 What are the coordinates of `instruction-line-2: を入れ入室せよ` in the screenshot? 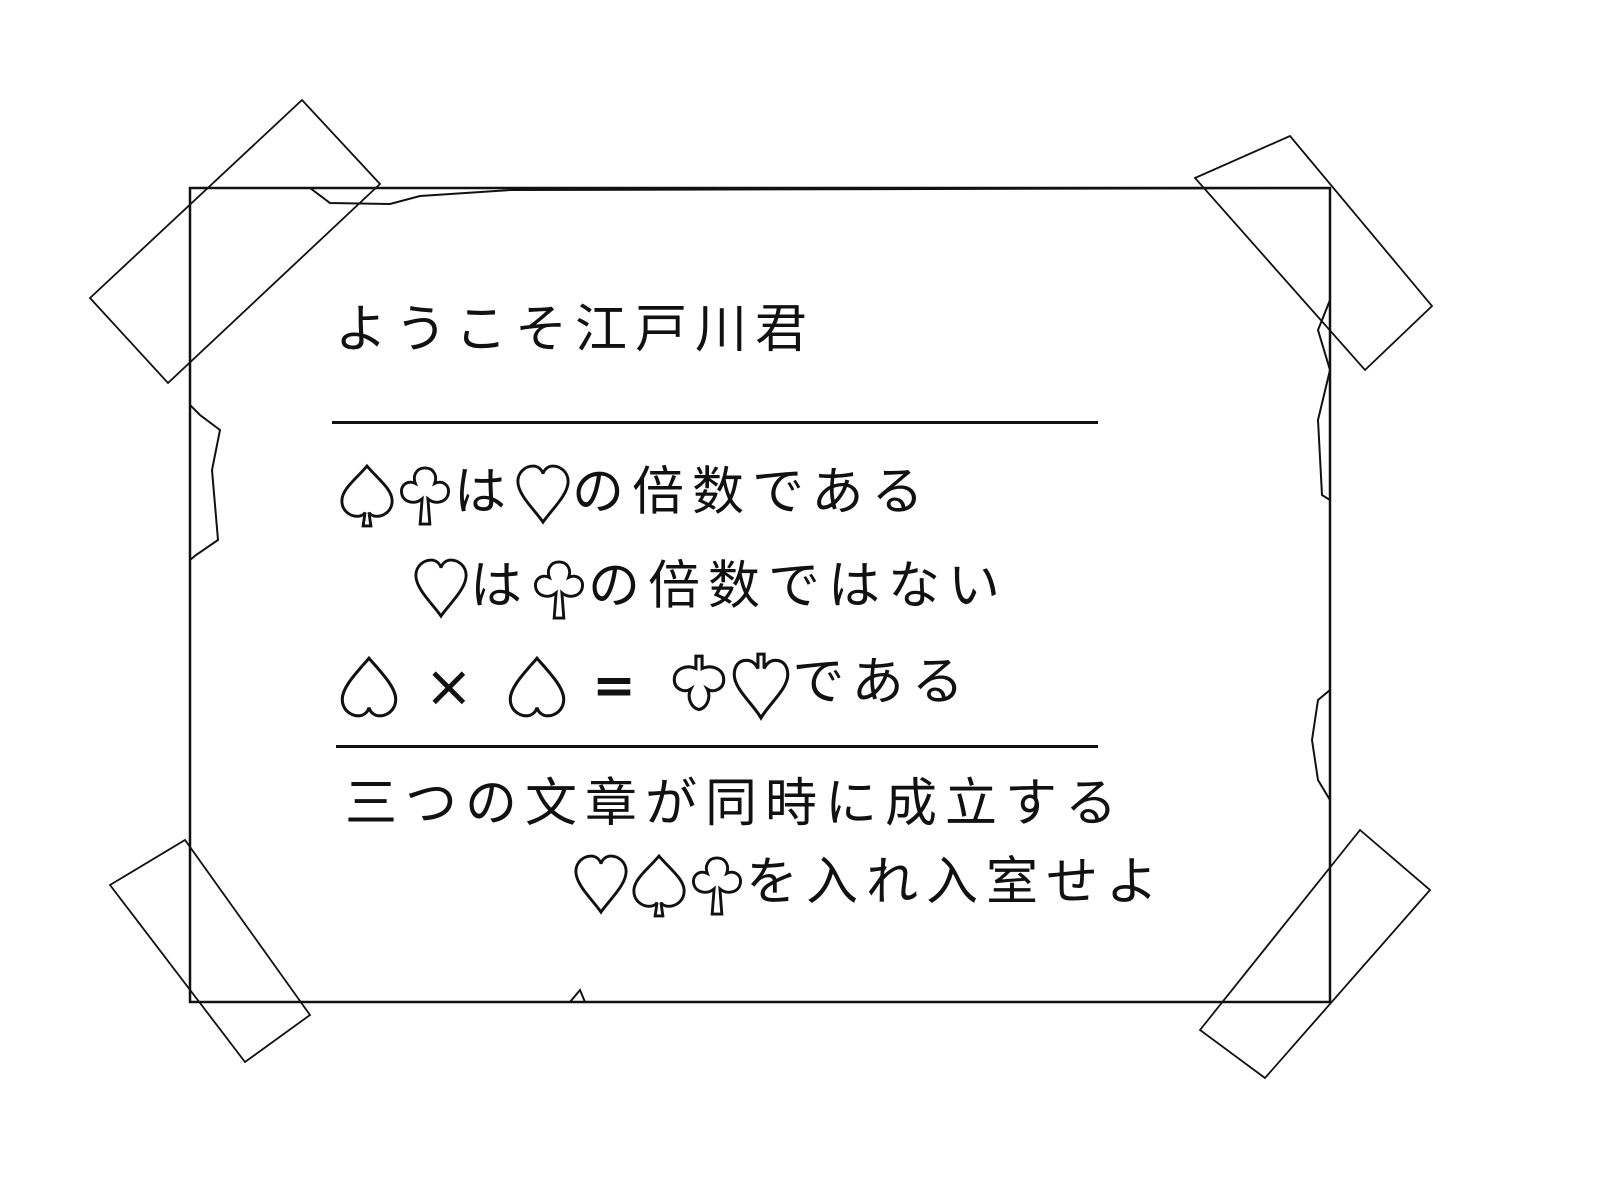 It's located at (869, 886).